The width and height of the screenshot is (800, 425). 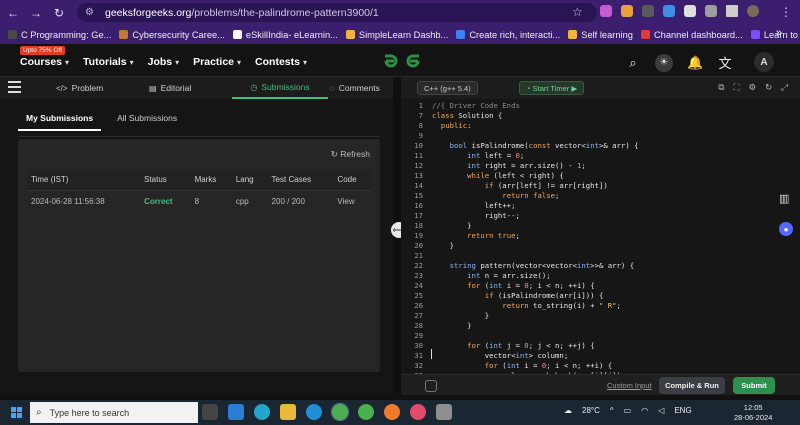 What do you see at coordinates (418, 335) in the screenshot?
I see `line-number: 29` at bounding box center [418, 335].